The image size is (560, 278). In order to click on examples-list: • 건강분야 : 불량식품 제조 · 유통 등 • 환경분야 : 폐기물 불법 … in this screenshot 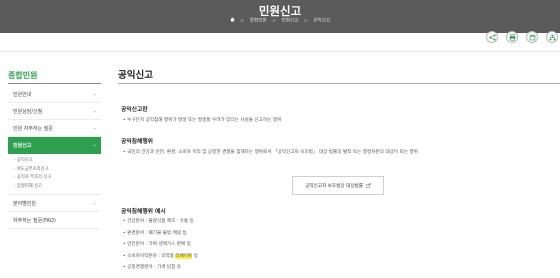, I will do `click(160, 245)`.